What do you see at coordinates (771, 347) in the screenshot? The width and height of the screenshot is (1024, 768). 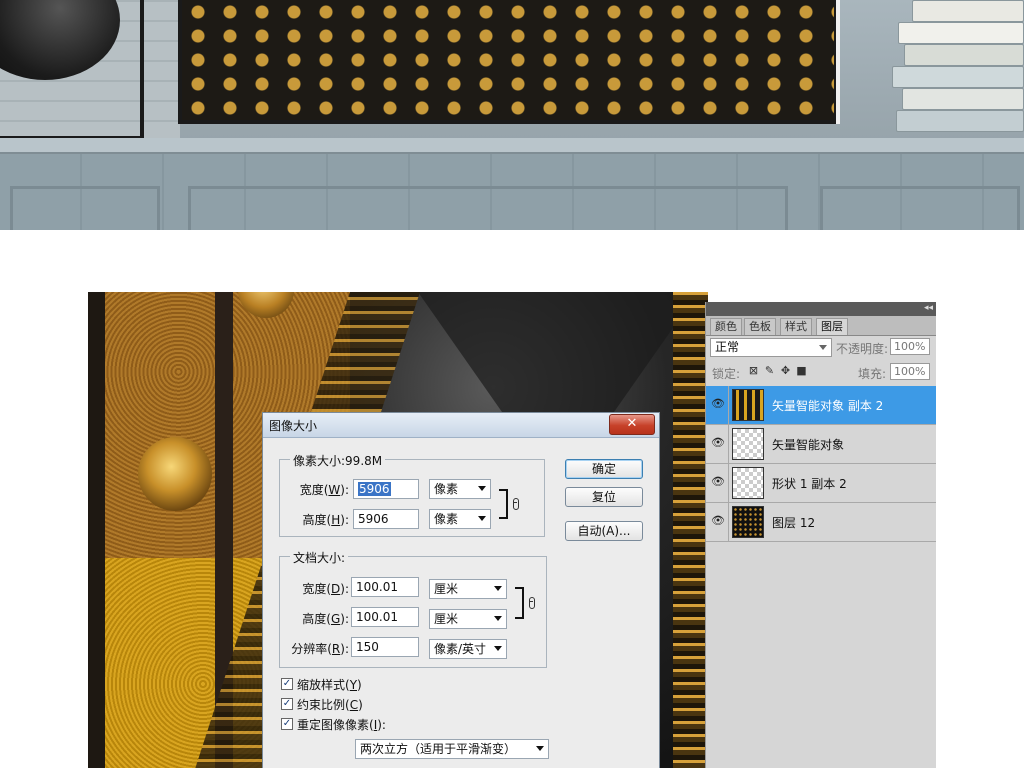 I see `blend-mode-select: 正常` at bounding box center [771, 347].